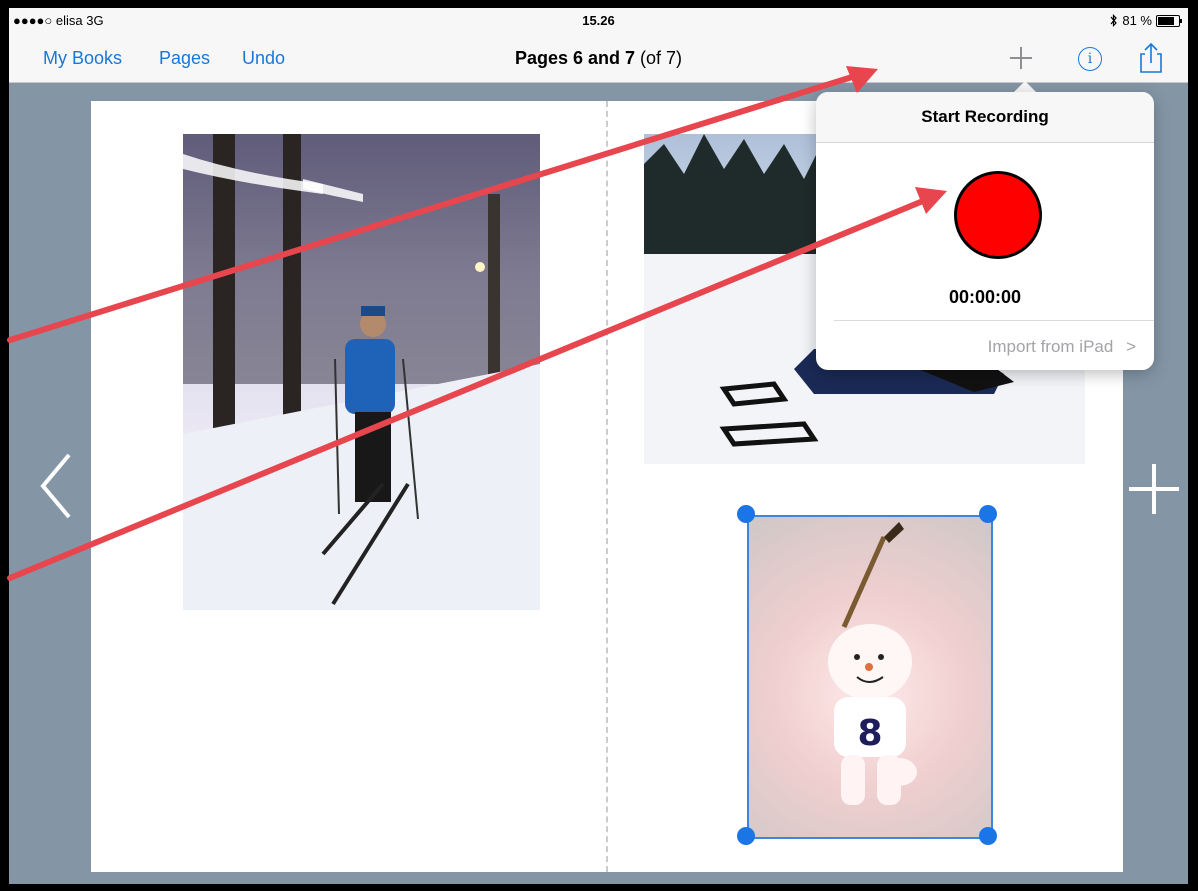 The width and height of the screenshot is (1198, 891). Describe the element at coordinates (1151, 58) in the screenshot. I see `share-icon` at that location.